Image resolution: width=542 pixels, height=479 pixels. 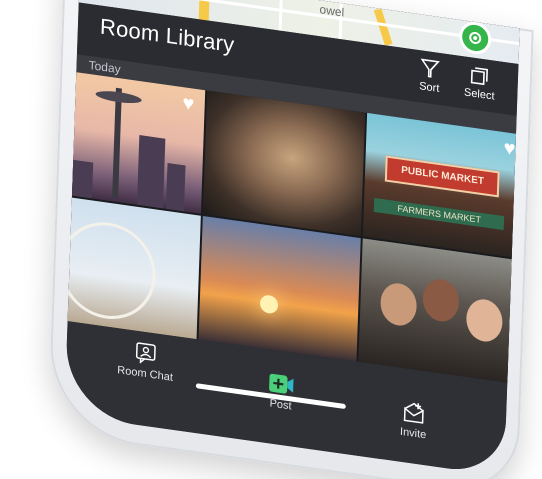 What do you see at coordinates (117, 143) in the screenshot?
I see `space-needle-tower` at bounding box center [117, 143].